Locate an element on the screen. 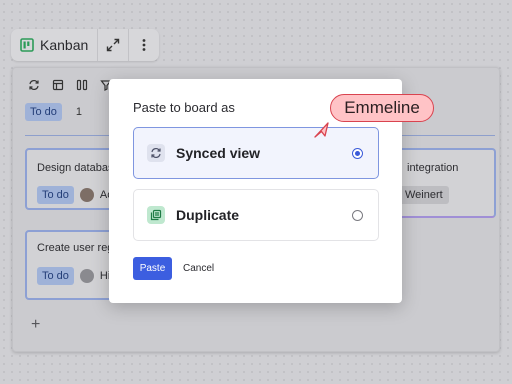 This screenshot has width=512, height=384. board-title-button: Kanban is located at coordinates (54, 45).